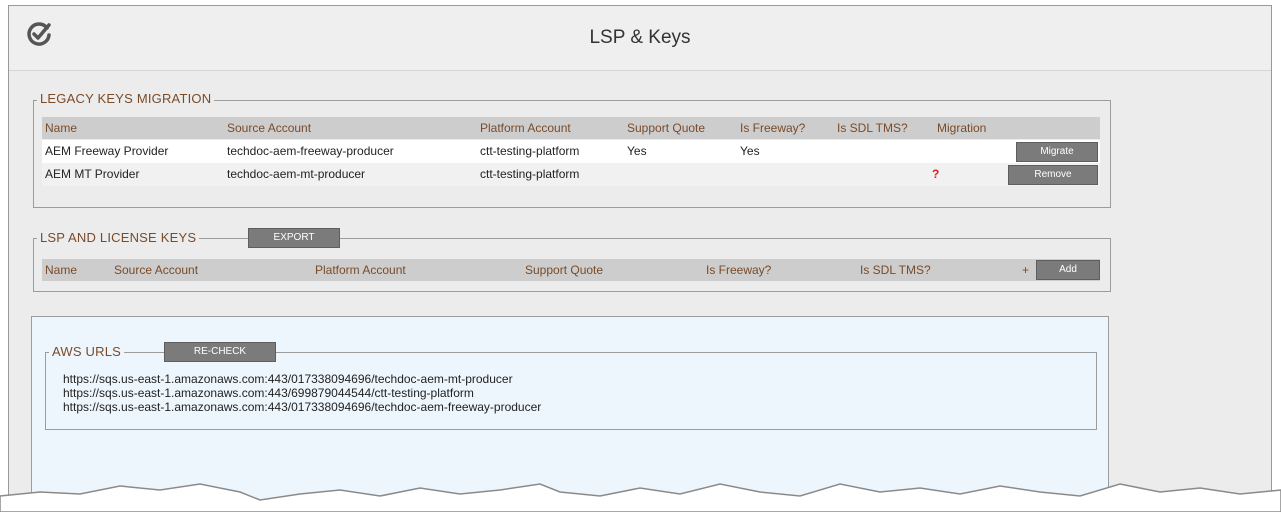 The image size is (1281, 512). What do you see at coordinates (87, 351) in the screenshot?
I see `aws-urls-legend: AWS URLS` at bounding box center [87, 351].